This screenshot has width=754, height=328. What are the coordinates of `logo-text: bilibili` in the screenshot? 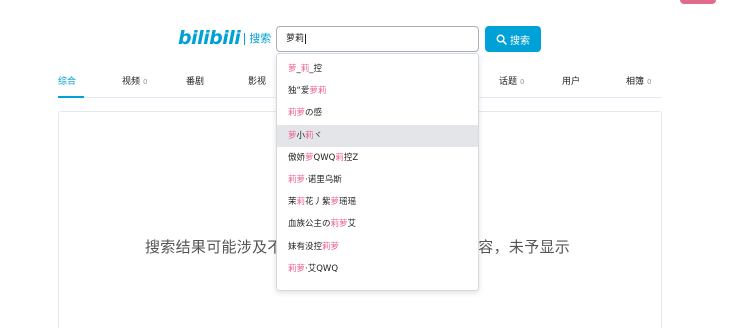 It's located at (209, 38).